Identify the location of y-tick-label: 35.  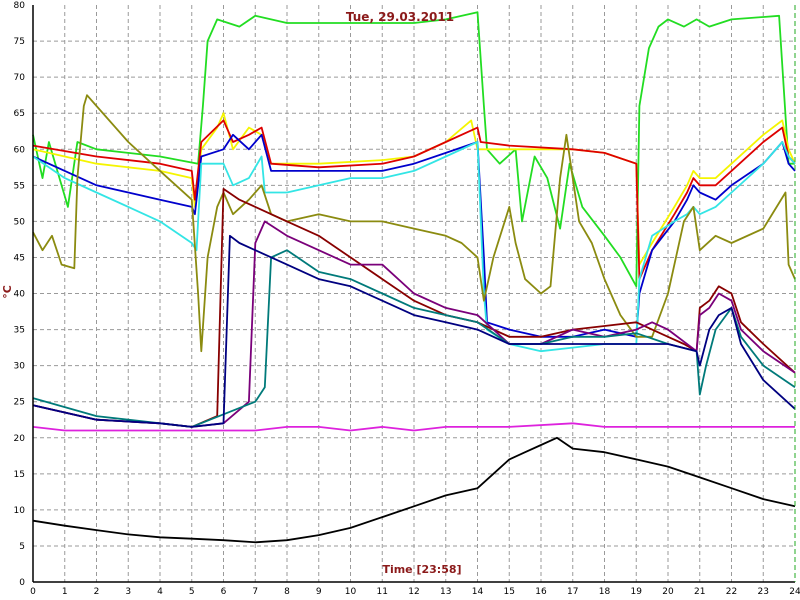
(19, 331).